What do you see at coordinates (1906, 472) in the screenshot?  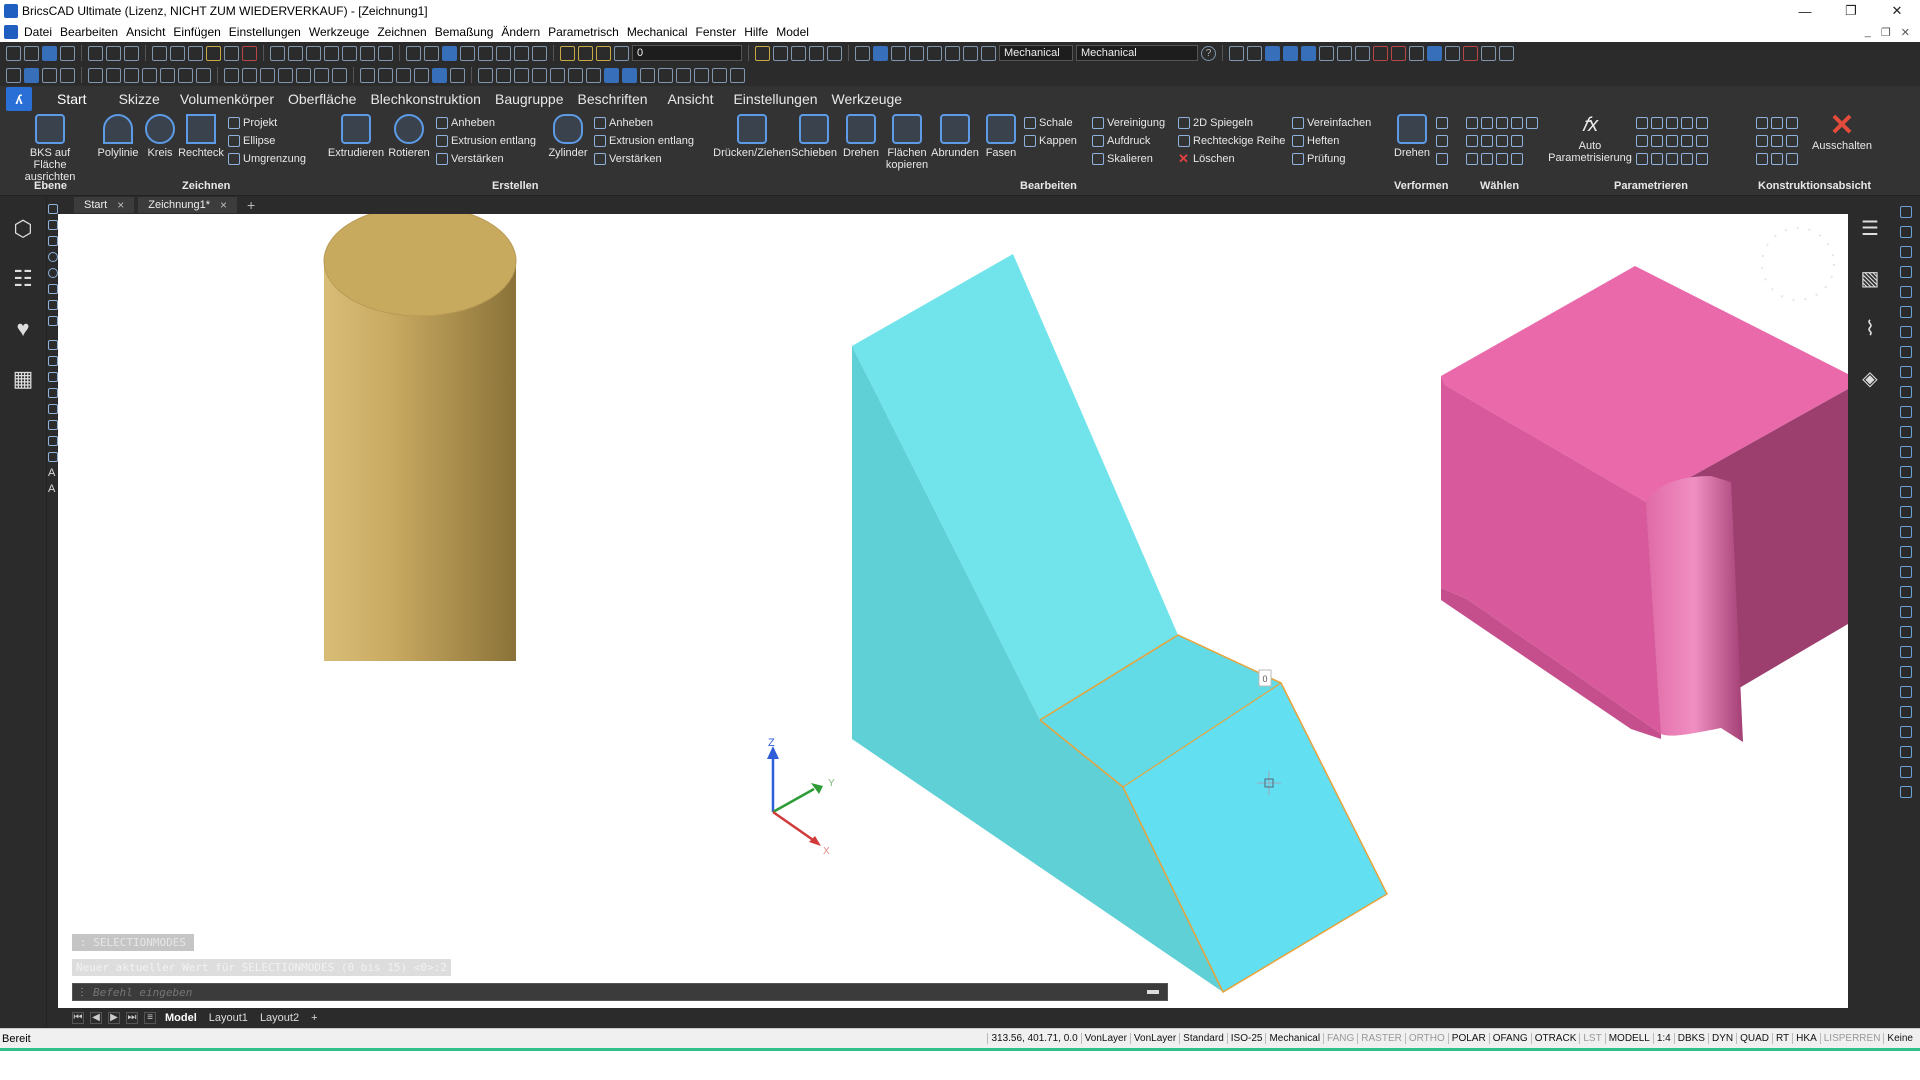 I see `chamfer-icon` at bounding box center [1906, 472].